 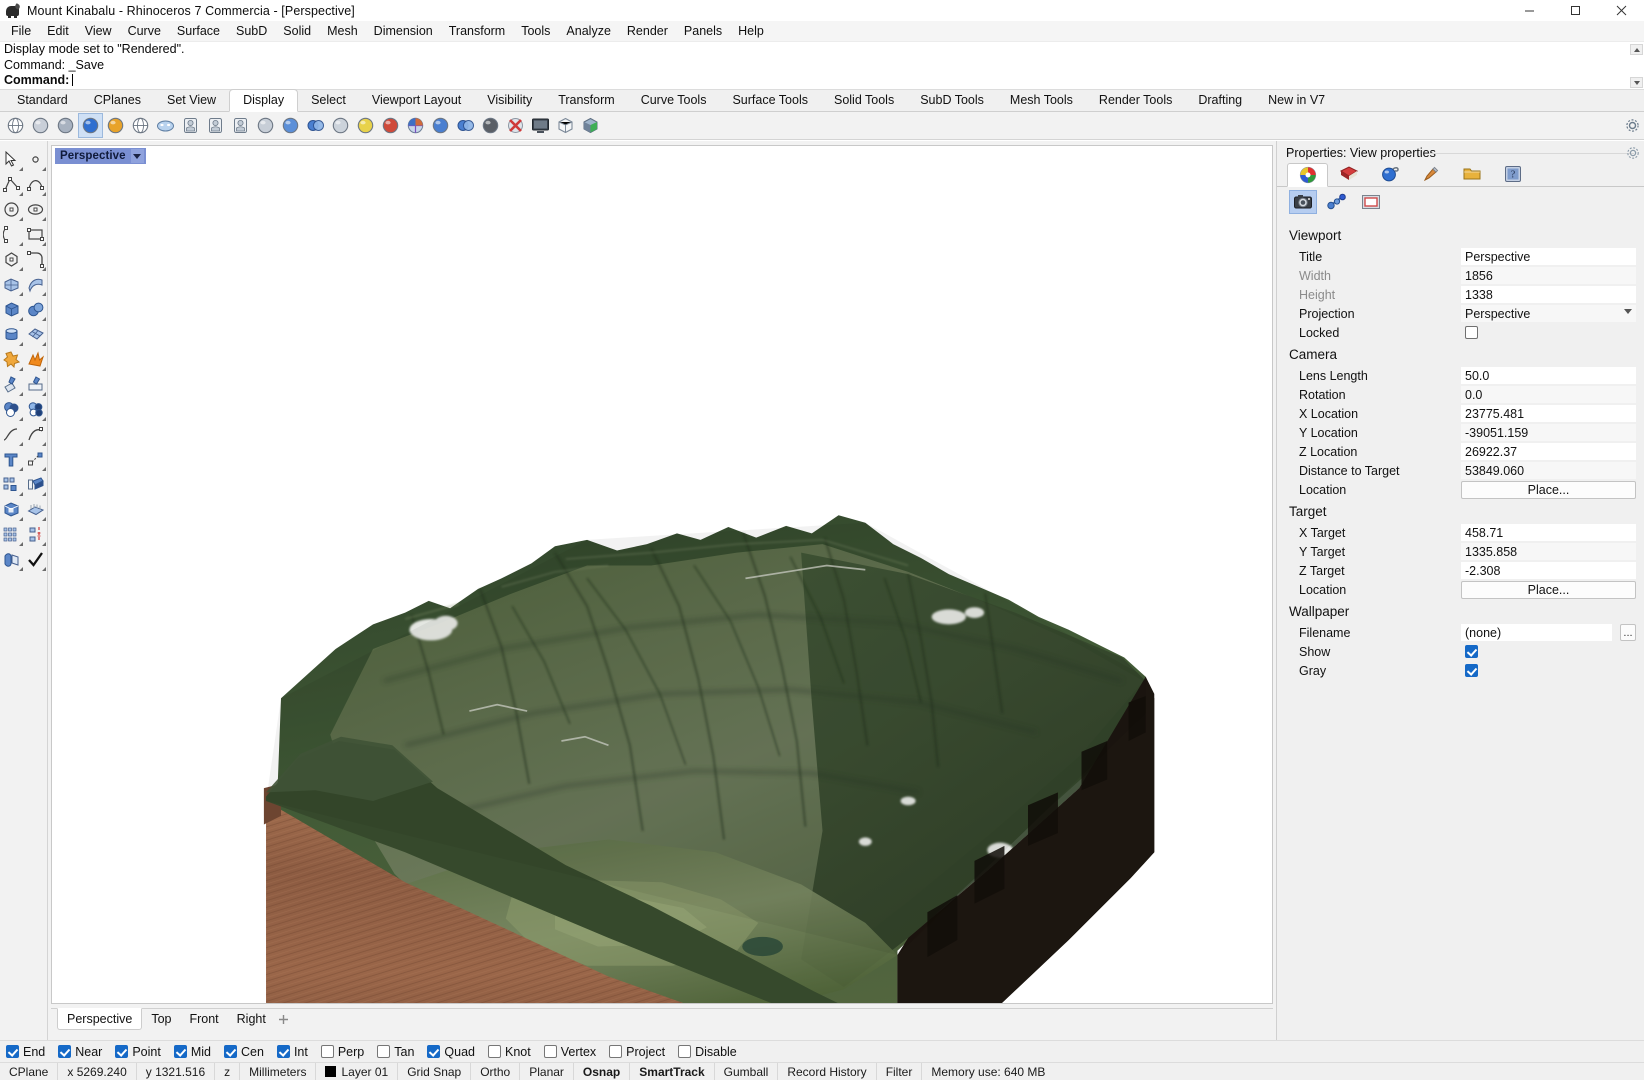 What do you see at coordinates (190, 125) in the screenshot?
I see `pen-icon` at bounding box center [190, 125].